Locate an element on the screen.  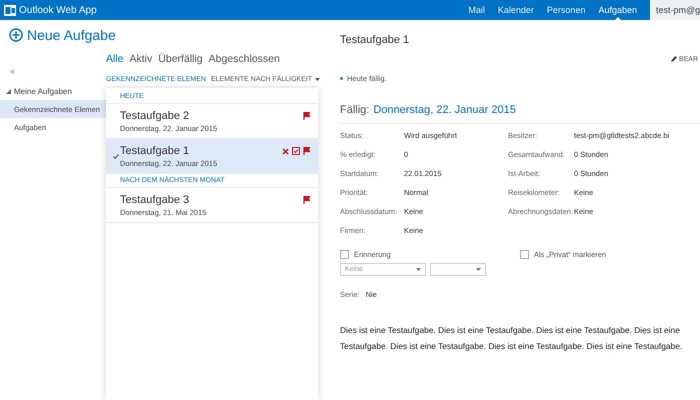
due-date: Donnerstag, 22. Januar 2015 is located at coordinates (444, 111).